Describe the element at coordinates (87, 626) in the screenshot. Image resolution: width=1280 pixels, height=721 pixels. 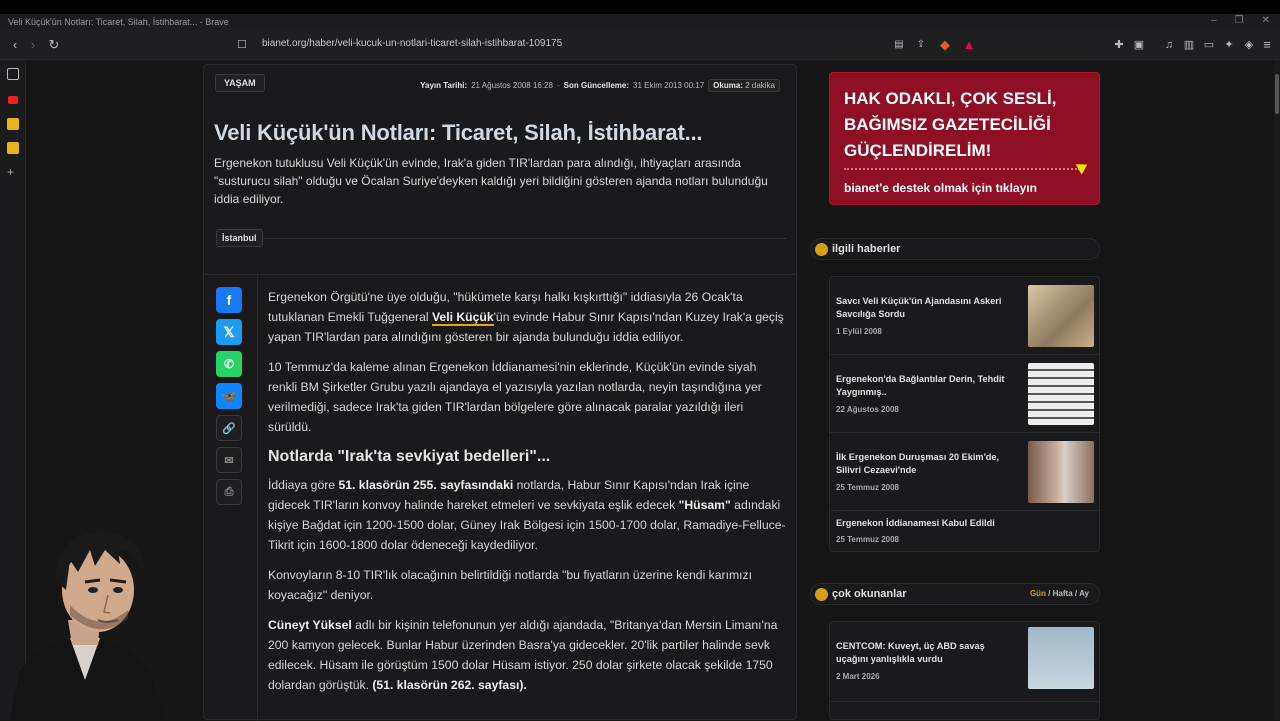
I see `streamer-avatar` at that location.